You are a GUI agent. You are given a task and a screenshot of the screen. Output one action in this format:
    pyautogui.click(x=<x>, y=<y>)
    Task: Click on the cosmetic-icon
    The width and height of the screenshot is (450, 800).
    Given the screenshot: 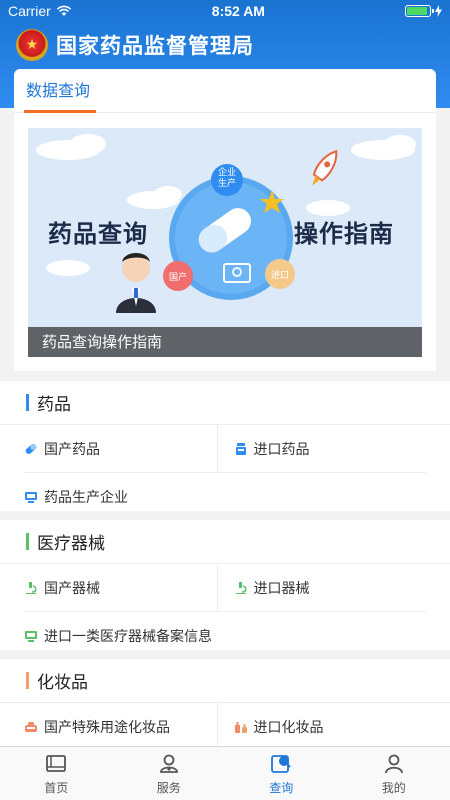 What is the action you would take?
    pyautogui.click(x=31, y=727)
    